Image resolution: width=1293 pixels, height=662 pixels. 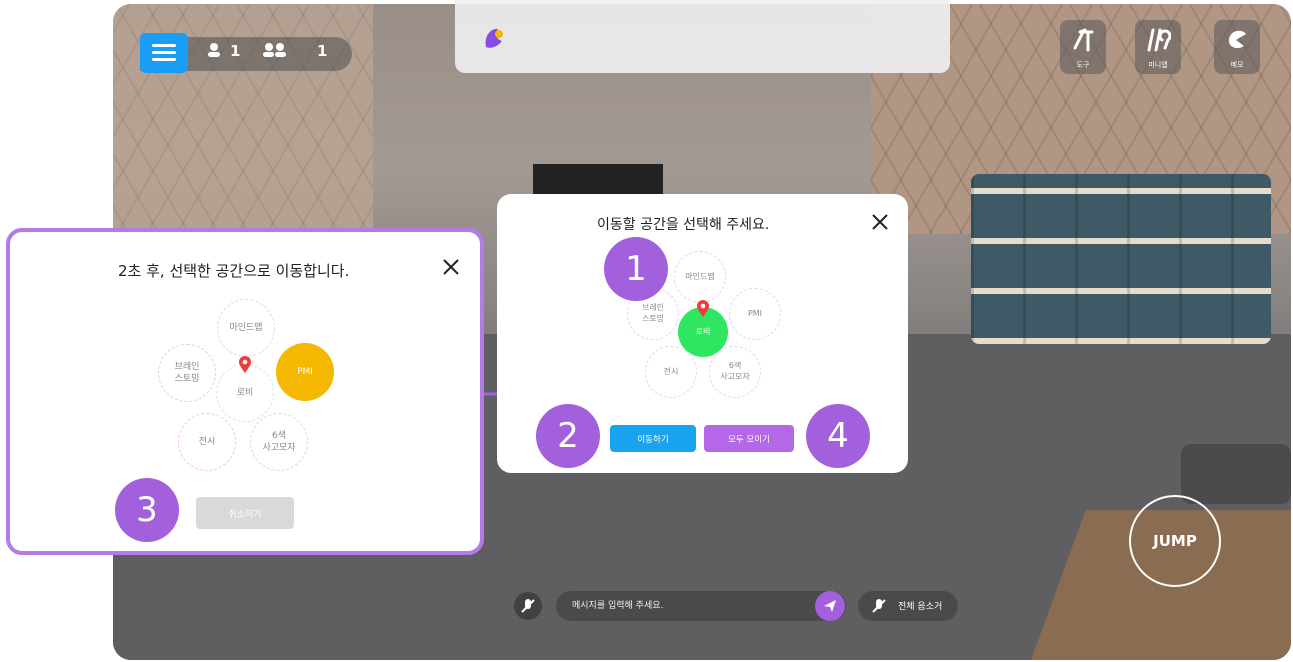 What do you see at coordinates (234, 271) in the screenshot?
I see `countdown-dialog-title: 2초 후, 선택한 공간으로 이동합니다.` at bounding box center [234, 271].